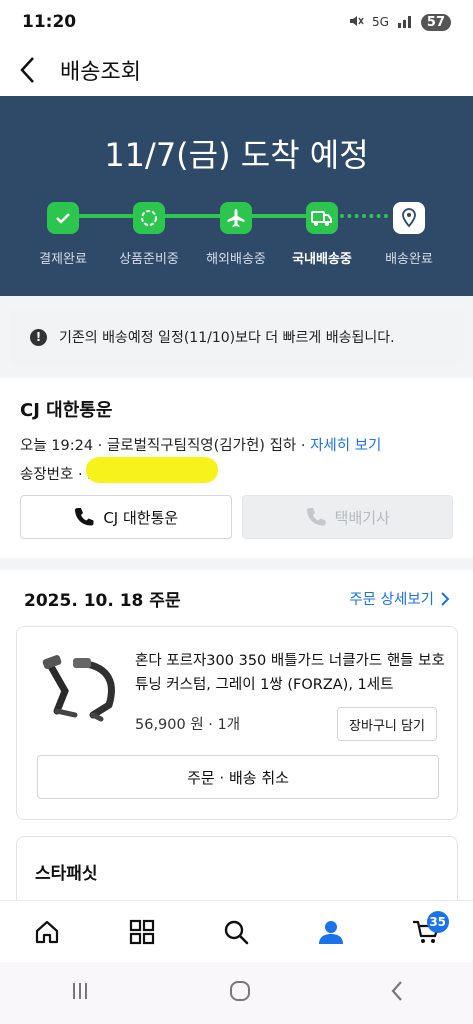 Image resolution: width=473 pixels, height=1024 pixels. Describe the element at coordinates (397, 993) in the screenshot. I see `back-nav-icon` at that location.